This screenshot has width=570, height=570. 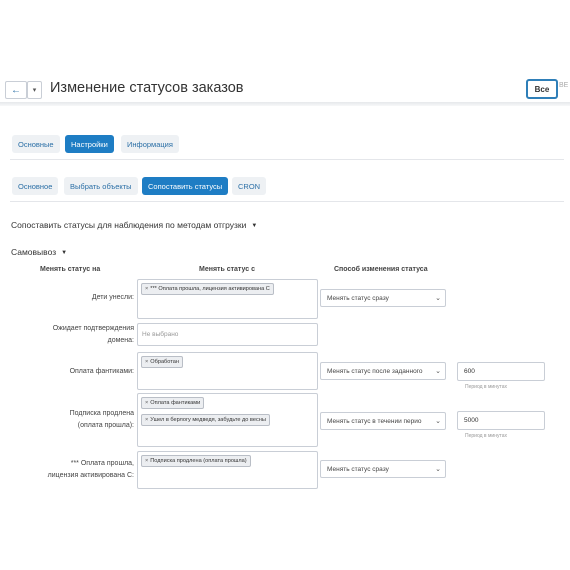 I want to click on nav-dropdown-button: ▾, so click(x=34, y=90).